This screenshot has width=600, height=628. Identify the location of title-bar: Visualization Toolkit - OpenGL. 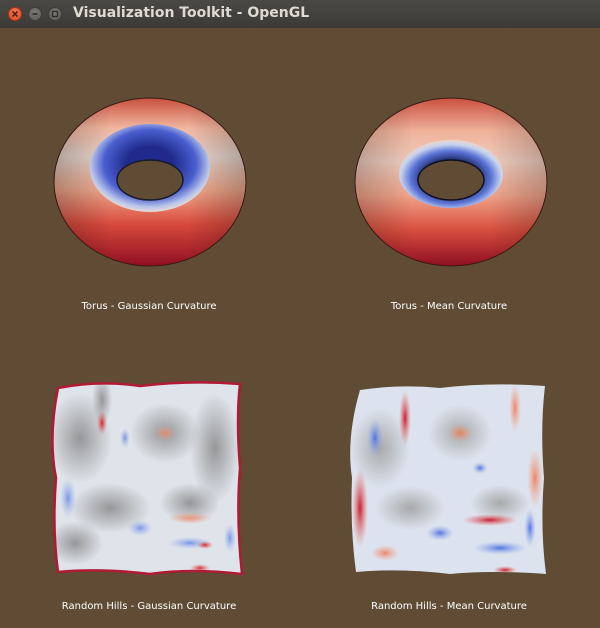
(300, 14).